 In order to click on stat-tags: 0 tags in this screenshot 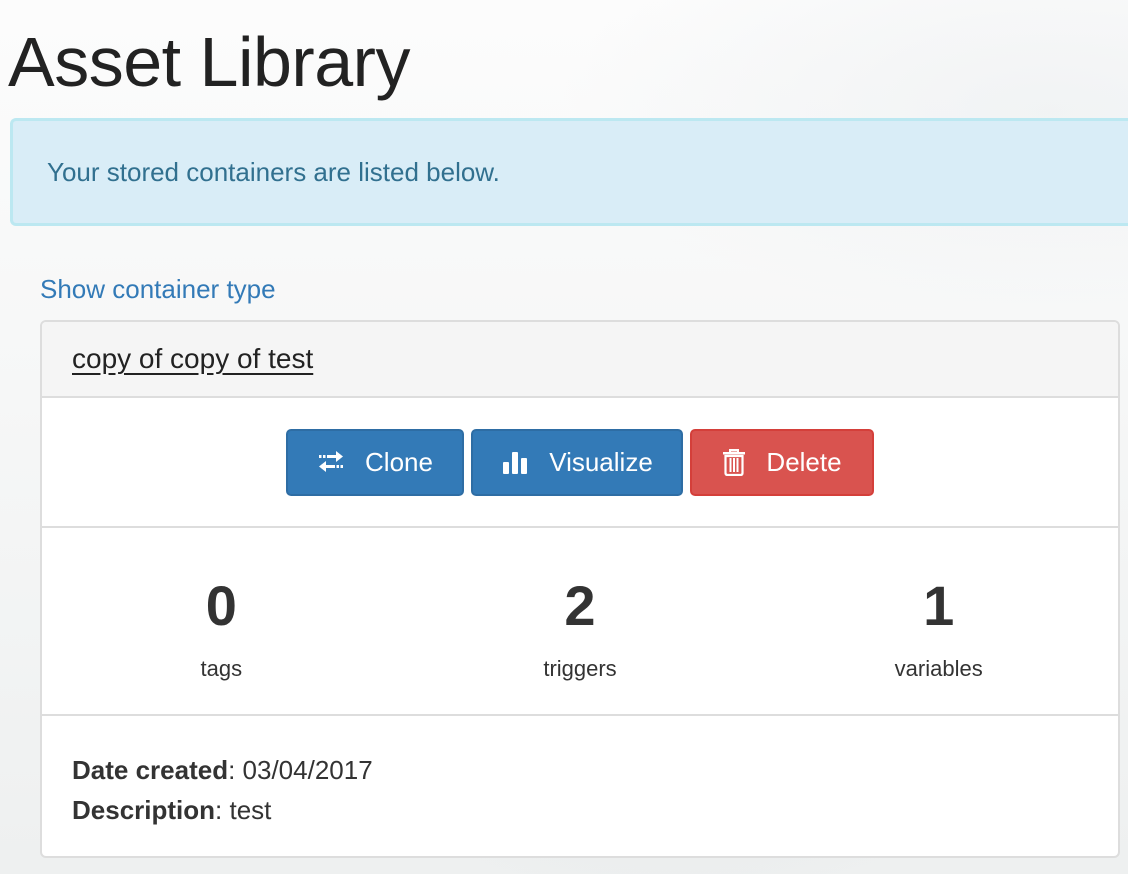, I will do `click(221, 621)`.